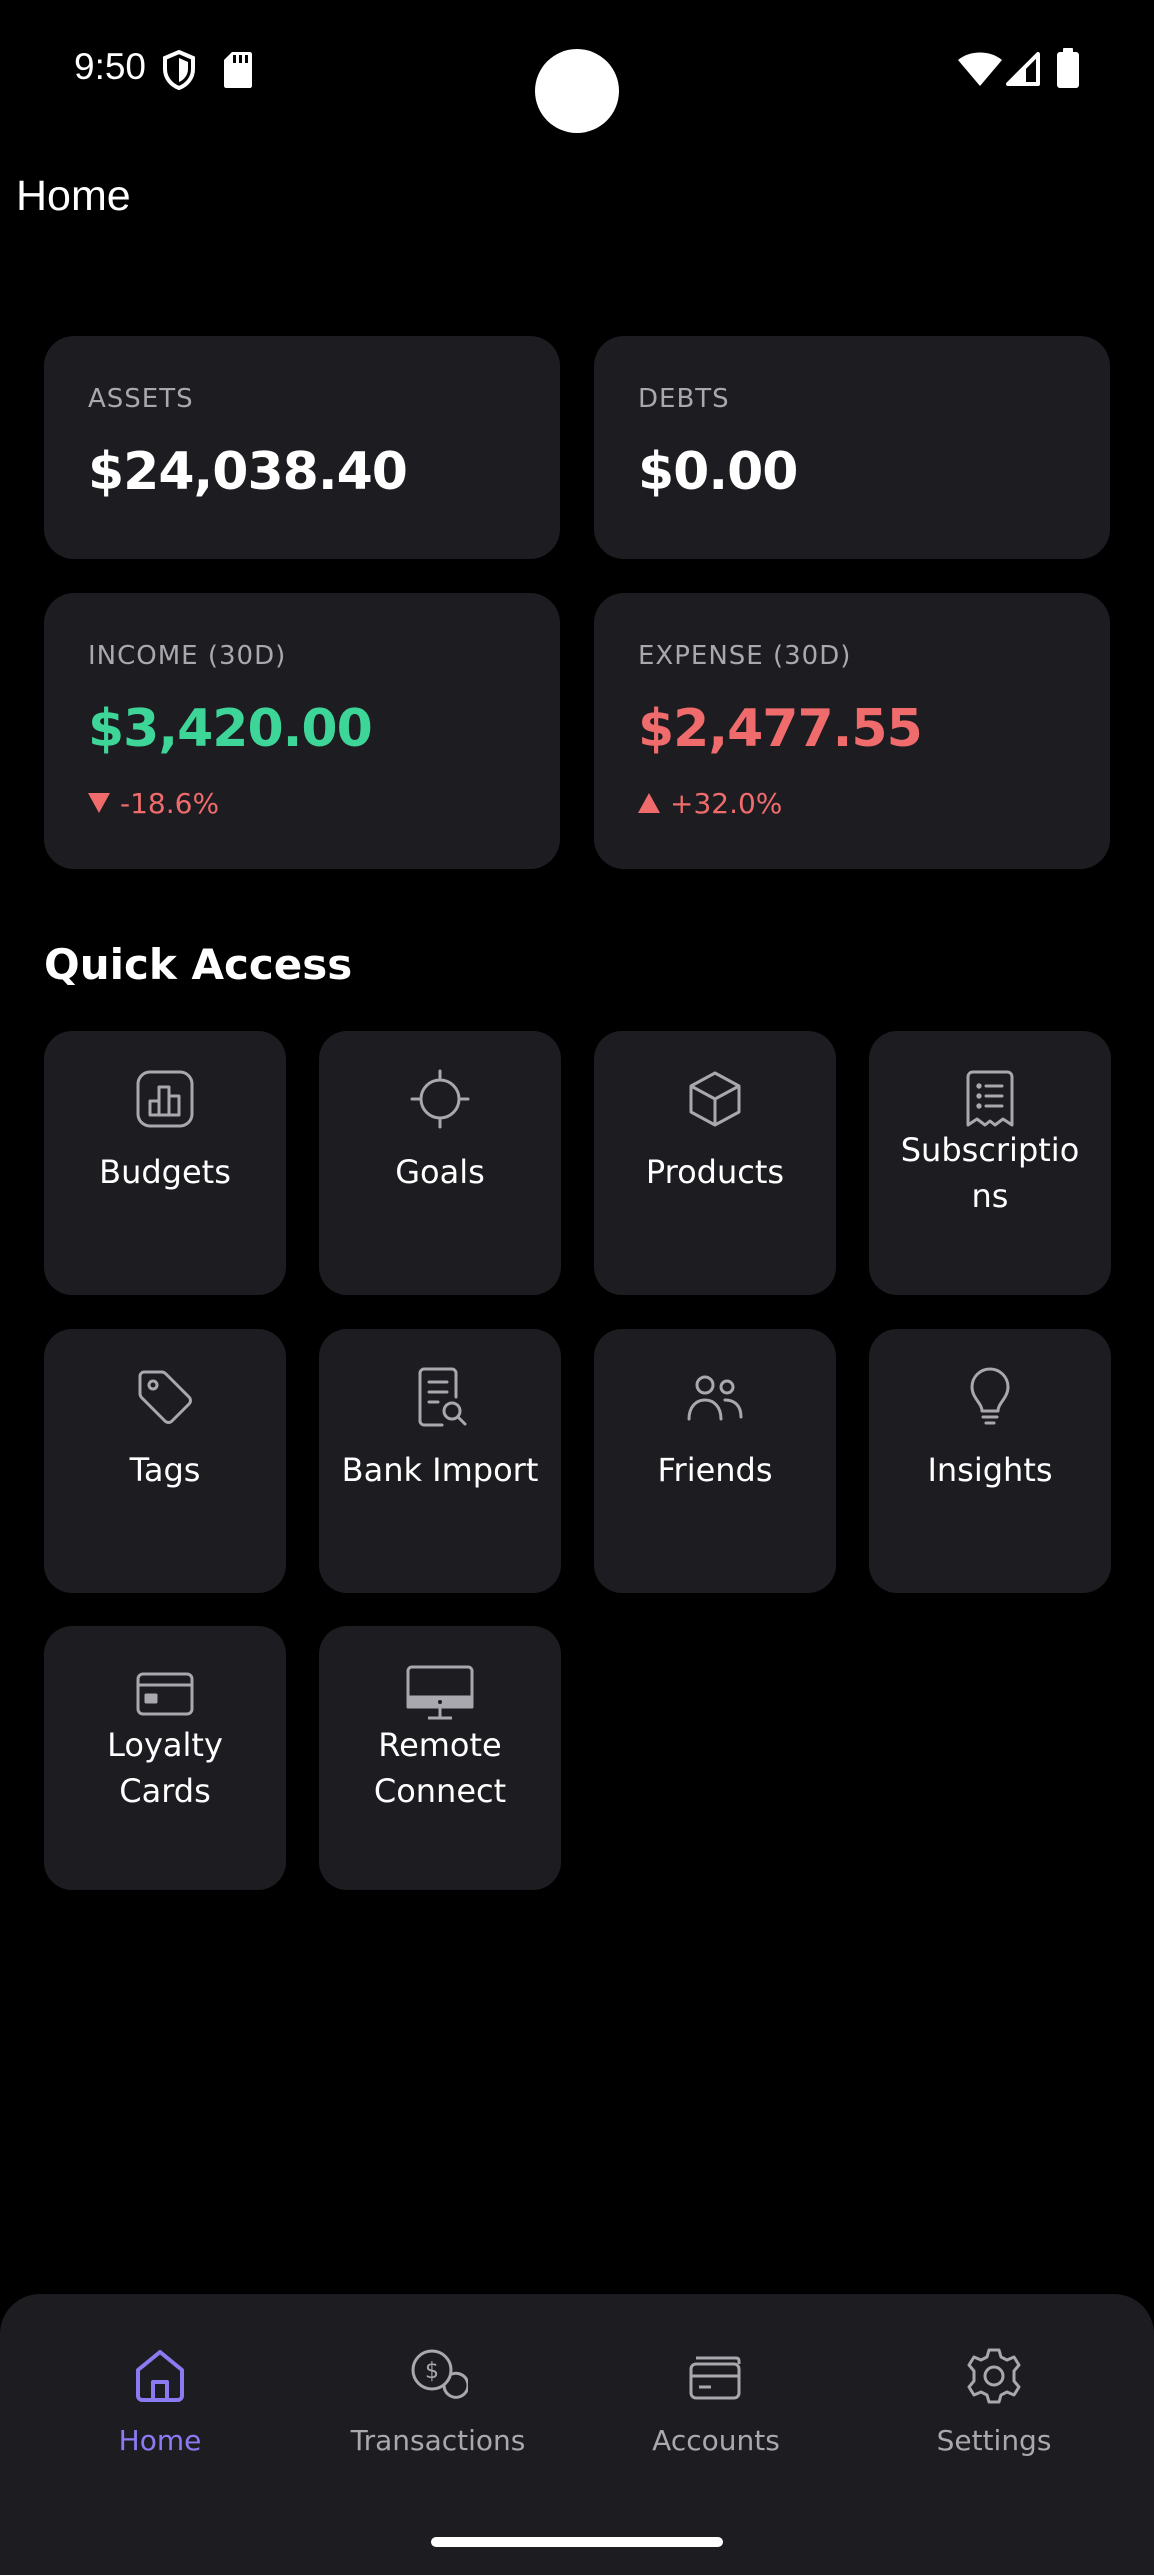  What do you see at coordinates (684, 399) in the screenshot?
I see `debts-label: DEBTS` at bounding box center [684, 399].